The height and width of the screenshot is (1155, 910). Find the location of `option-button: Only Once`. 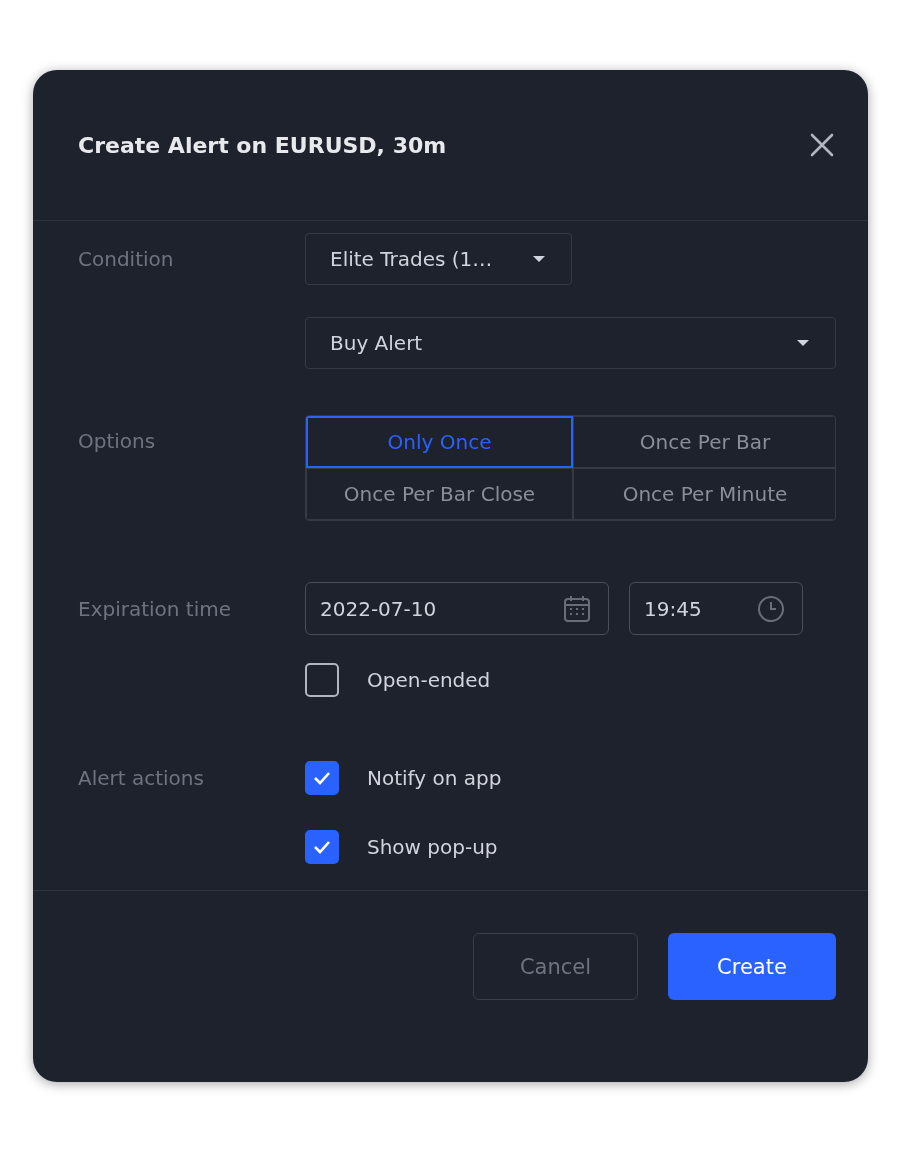

option-button: Only Once is located at coordinates (439, 442).